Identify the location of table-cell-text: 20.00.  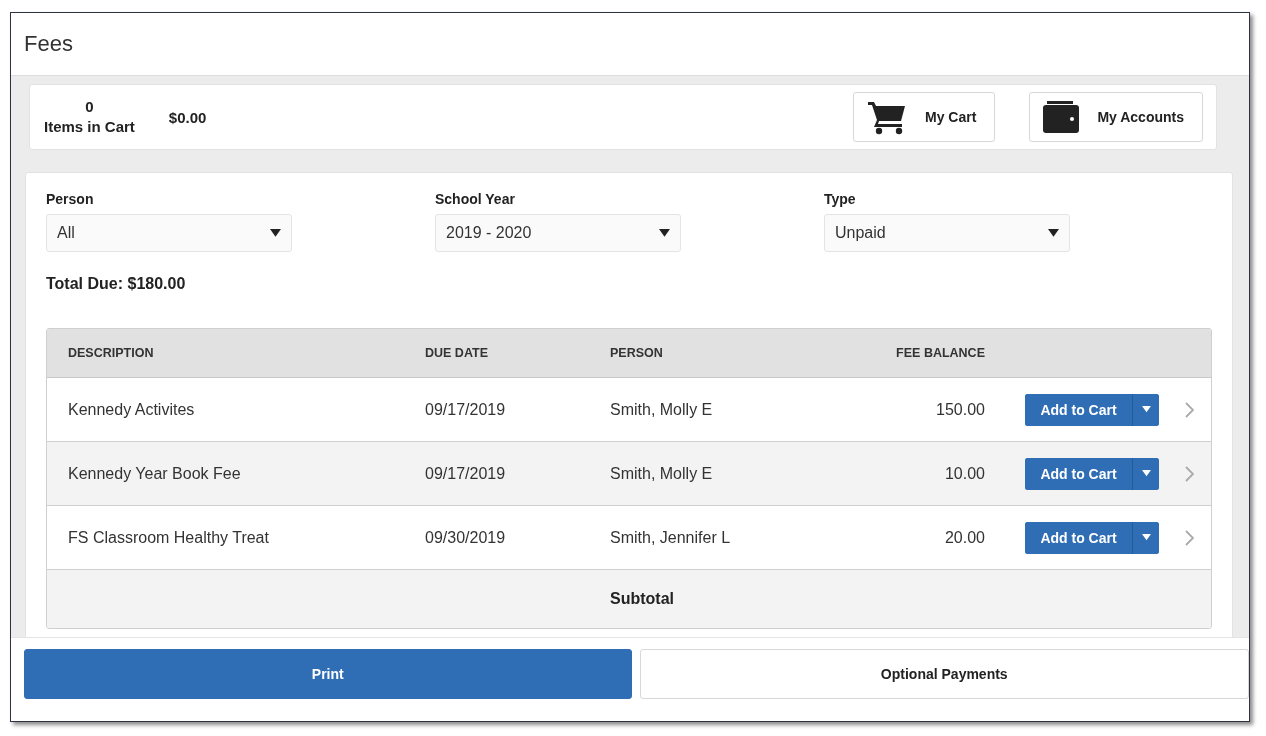
(964, 537).